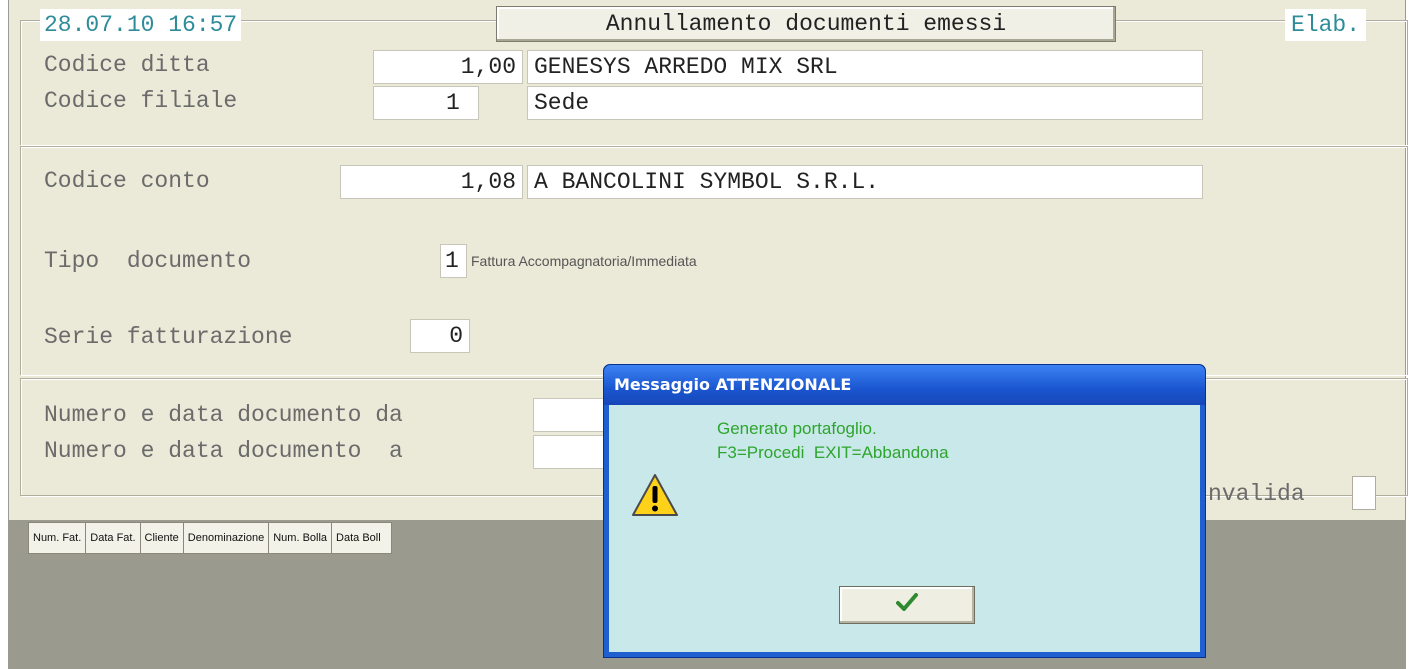 Image resolution: width=1410 pixels, height=669 pixels. Describe the element at coordinates (162, 538) in the screenshot. I see `col-cliente: Cliente` at that location.